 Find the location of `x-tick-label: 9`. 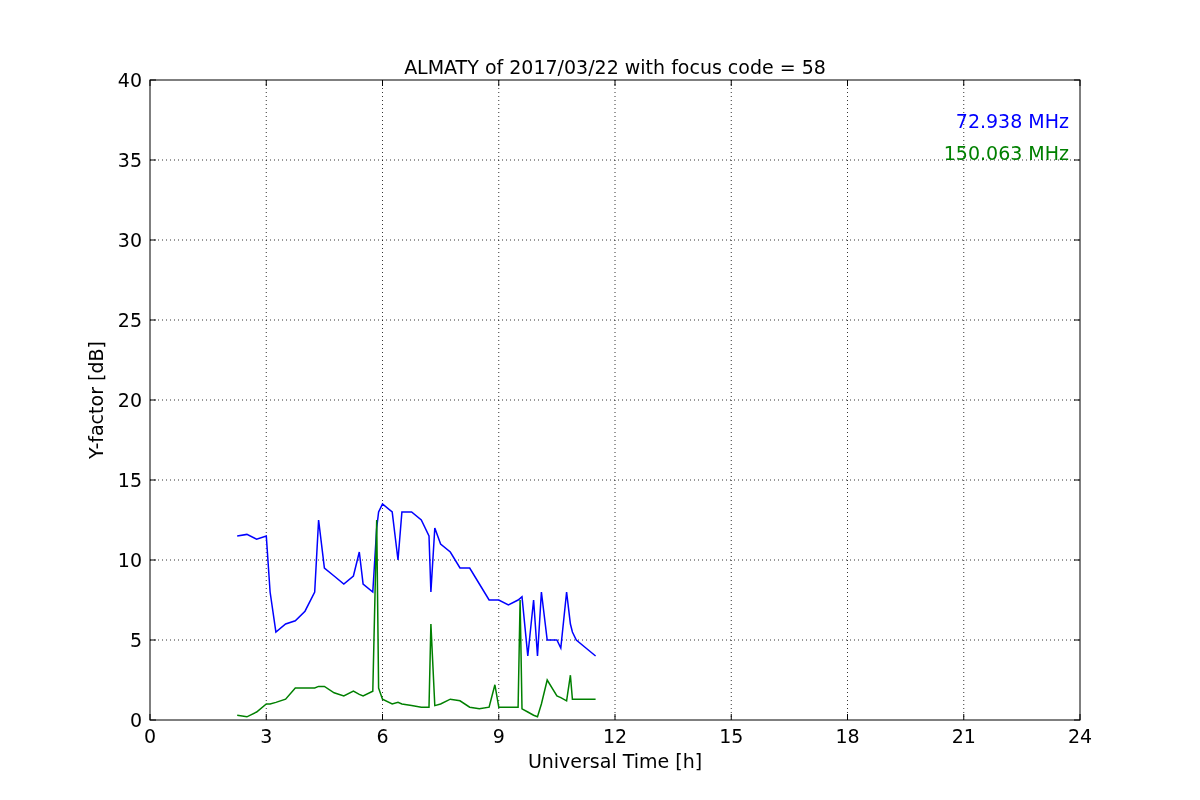

x-tick-label: 9 is located at coordinates (498, 736).